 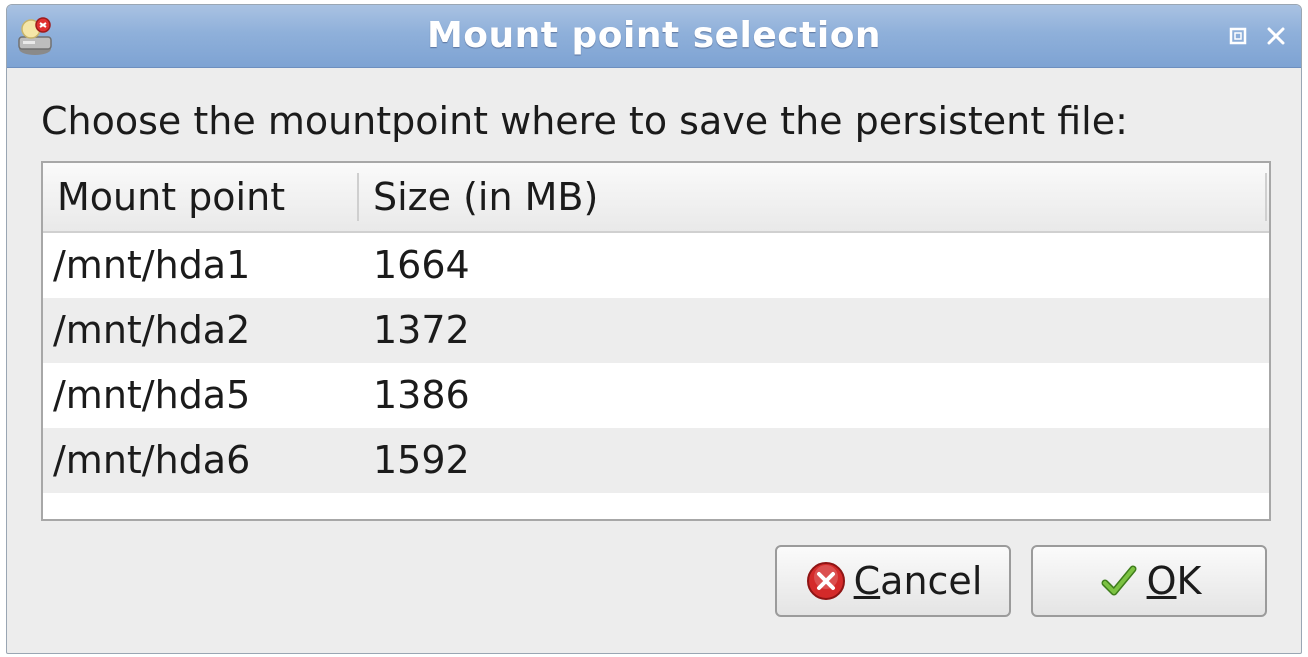 I want to click on cancel-button-label: Cancel, so click(x=918, y=581).